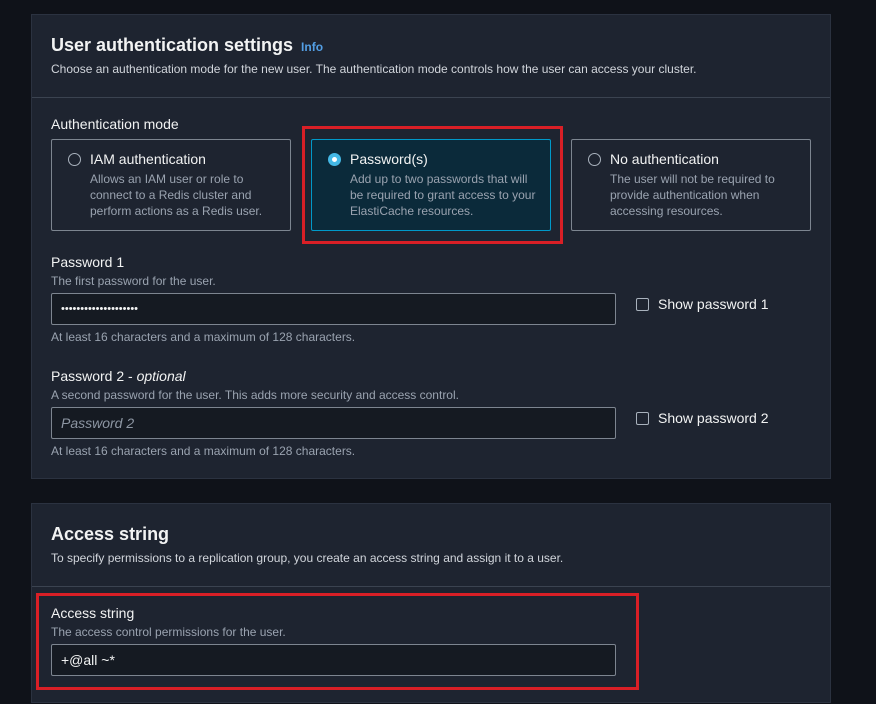 Image resolution: width=876 pixels, height=704 pixels. I want to click on password2-label: Password 2 - optional, so click(118, 376).